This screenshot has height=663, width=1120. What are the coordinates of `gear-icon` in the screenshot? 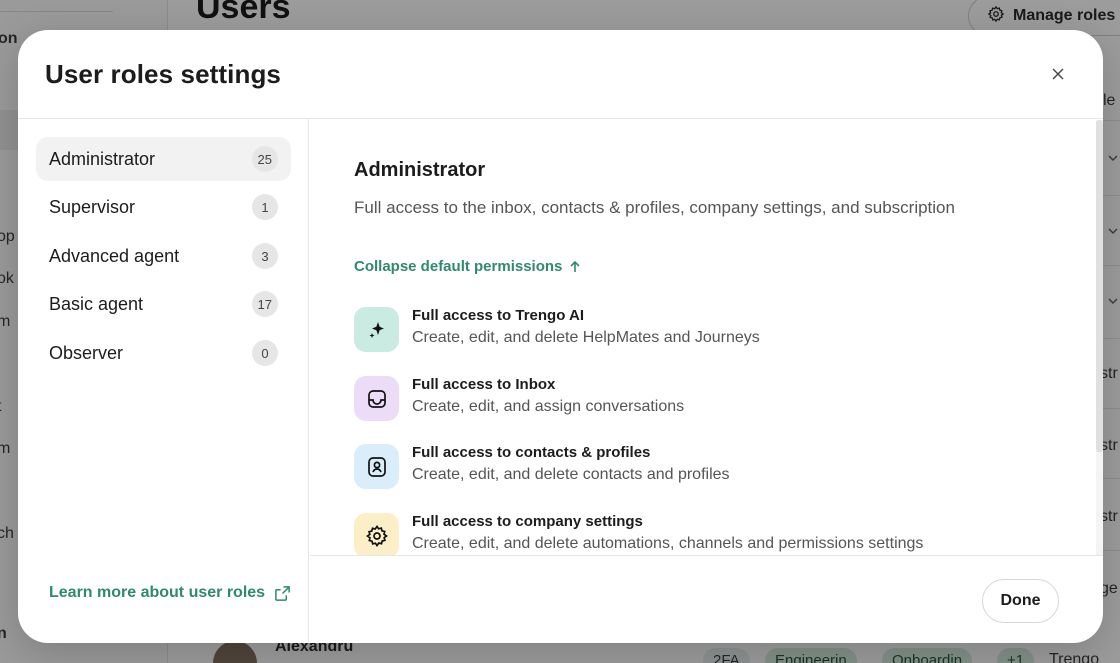 It's located at (376, 534).